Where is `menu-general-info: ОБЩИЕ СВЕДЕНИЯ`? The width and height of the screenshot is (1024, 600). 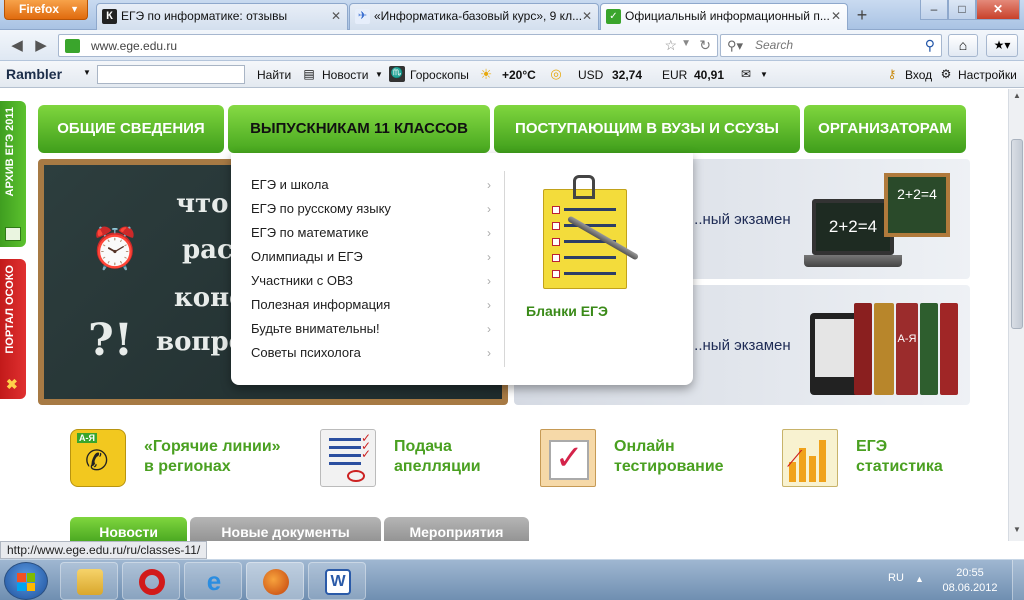 menu-general-info: ОБЩИЕ СВЕДЕНИЯ is located at coordinates (131, 129).